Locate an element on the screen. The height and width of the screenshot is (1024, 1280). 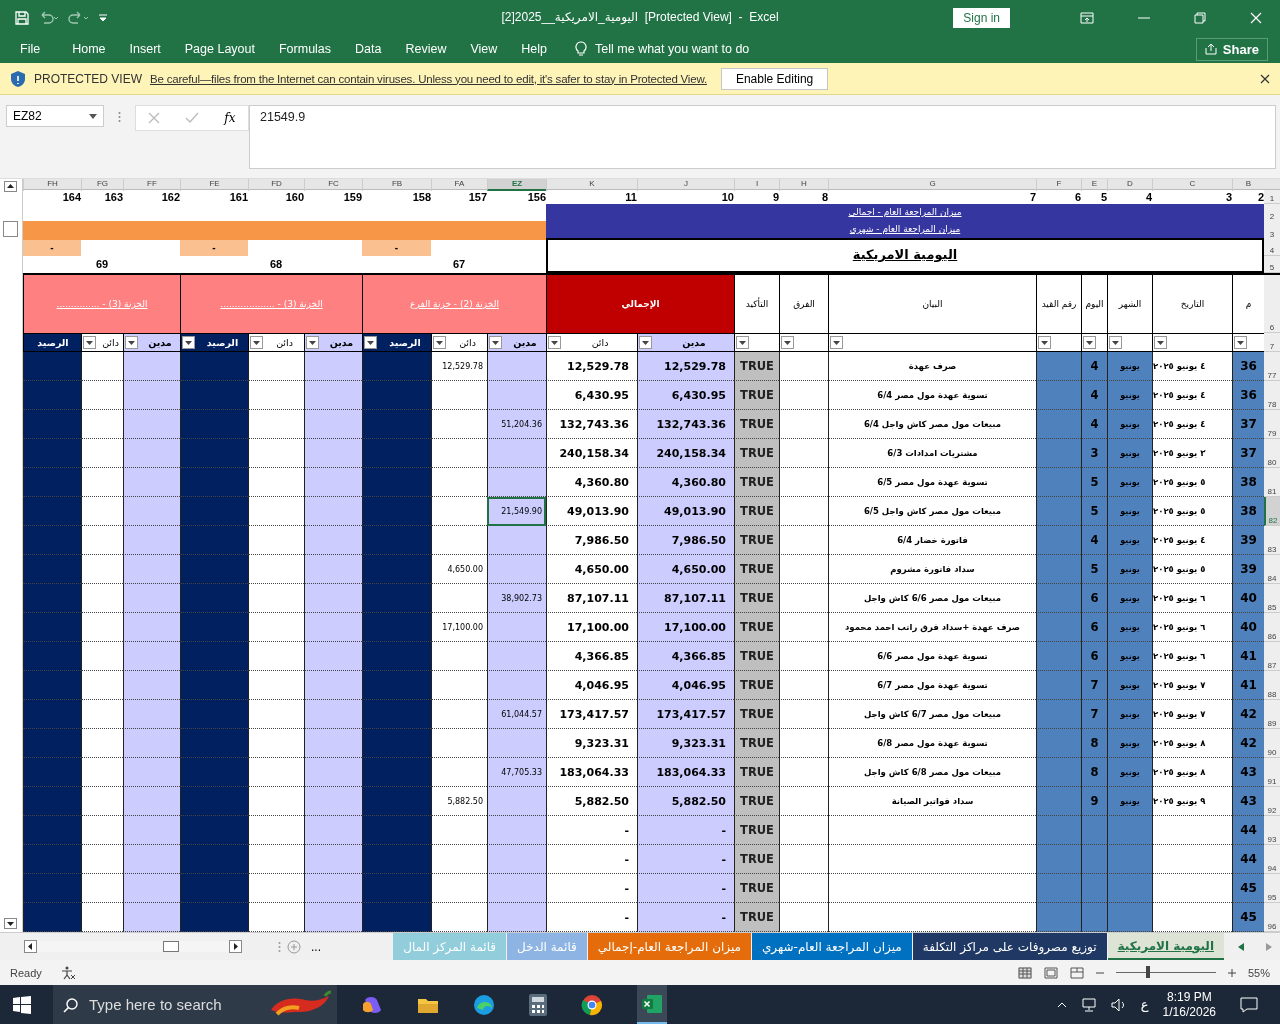
row-header: 79 is located at coordinates (1272, 424).